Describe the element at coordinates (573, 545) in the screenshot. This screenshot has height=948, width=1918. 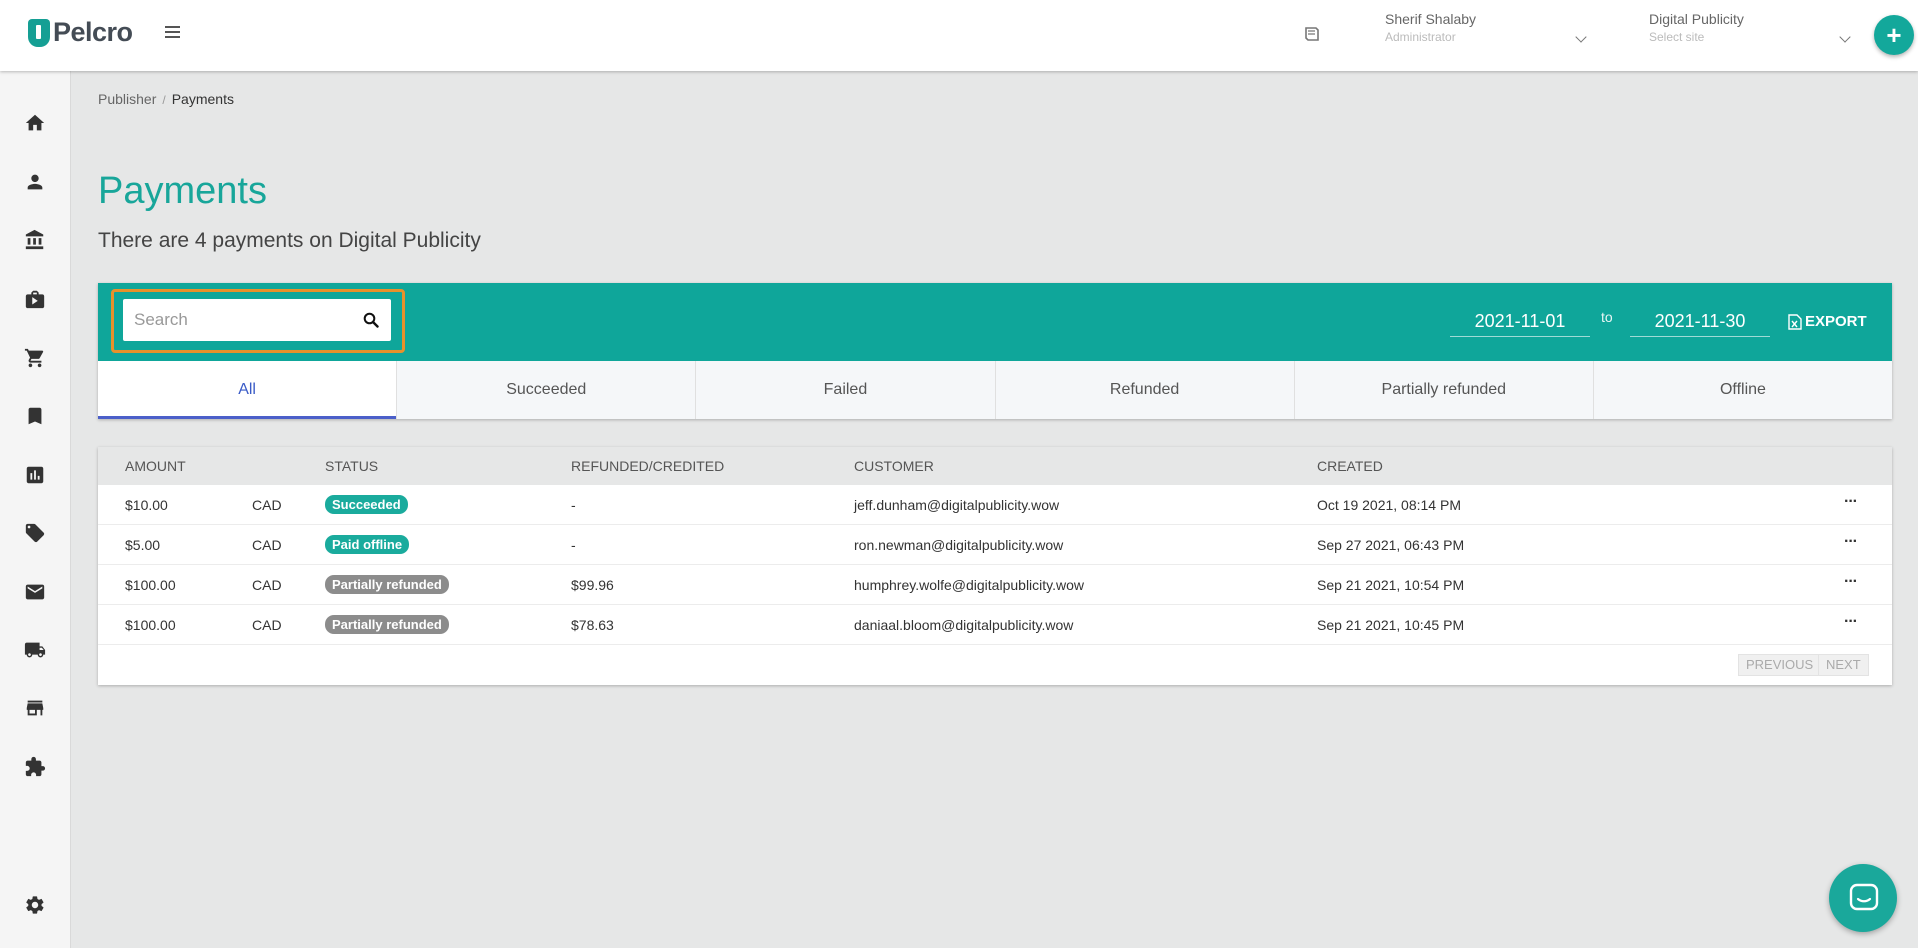
I see `refunded-cell: -` at that location.